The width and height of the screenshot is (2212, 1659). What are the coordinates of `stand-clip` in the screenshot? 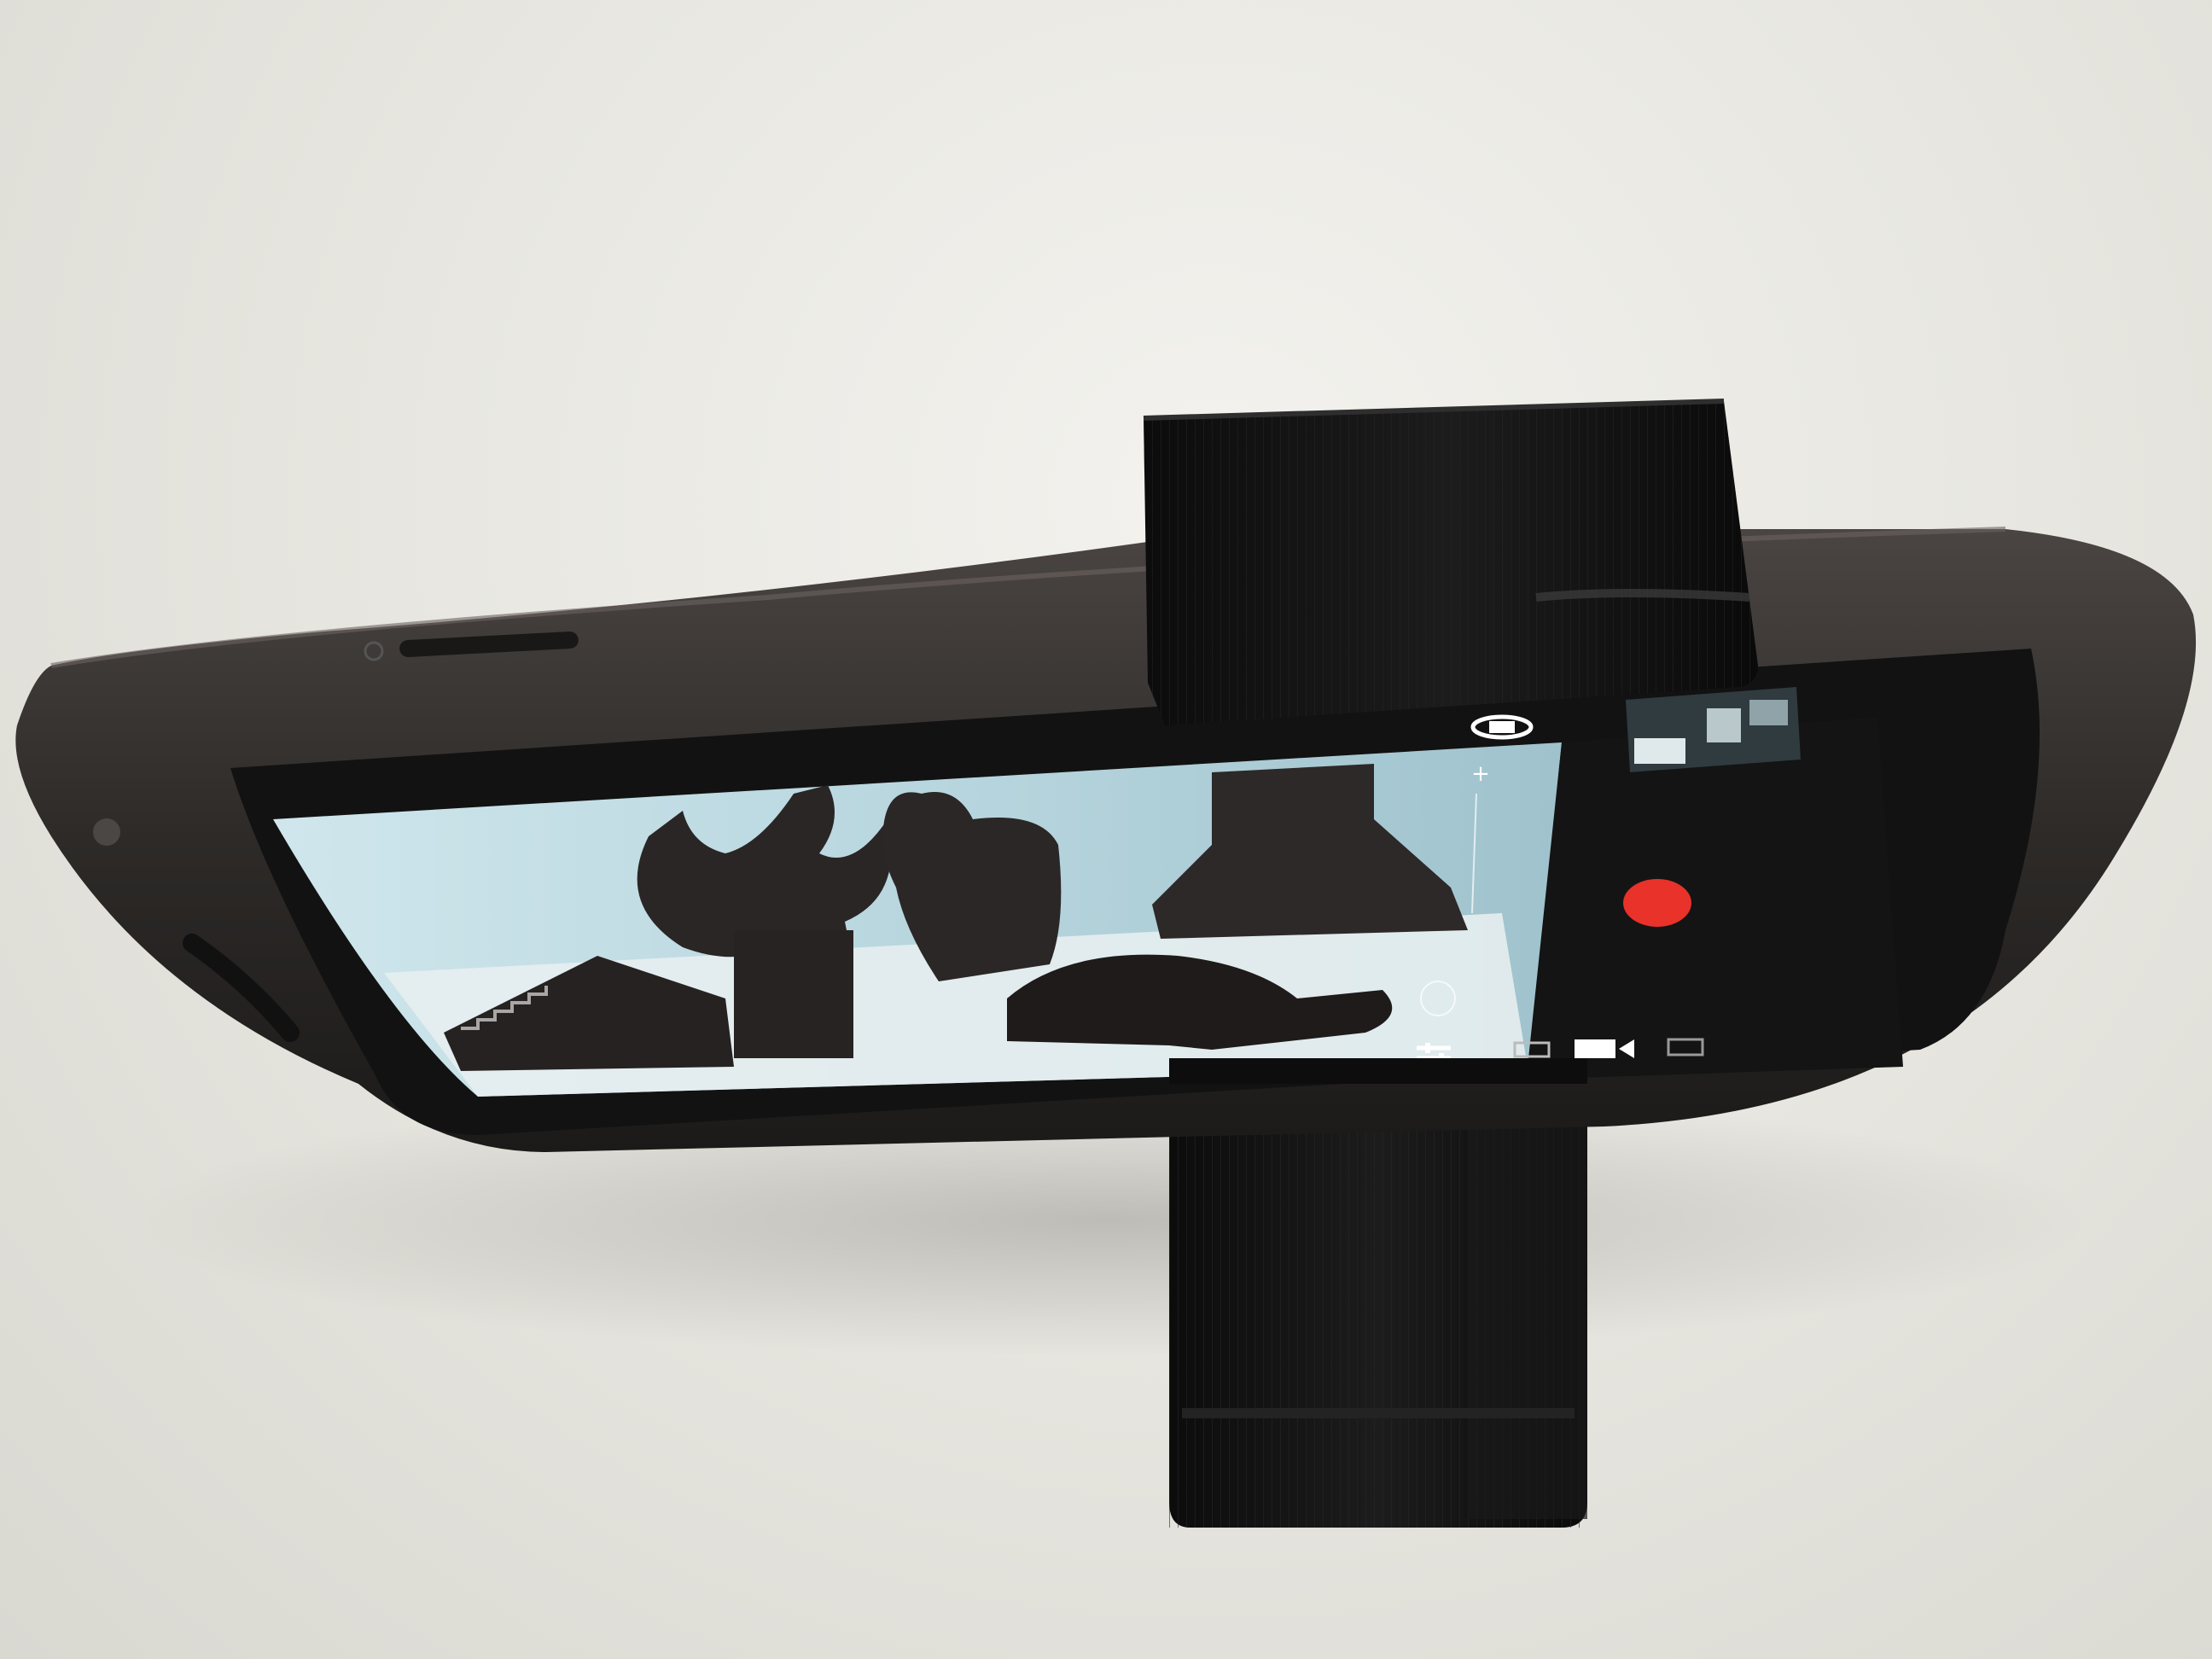 It's located at (1450, 562).